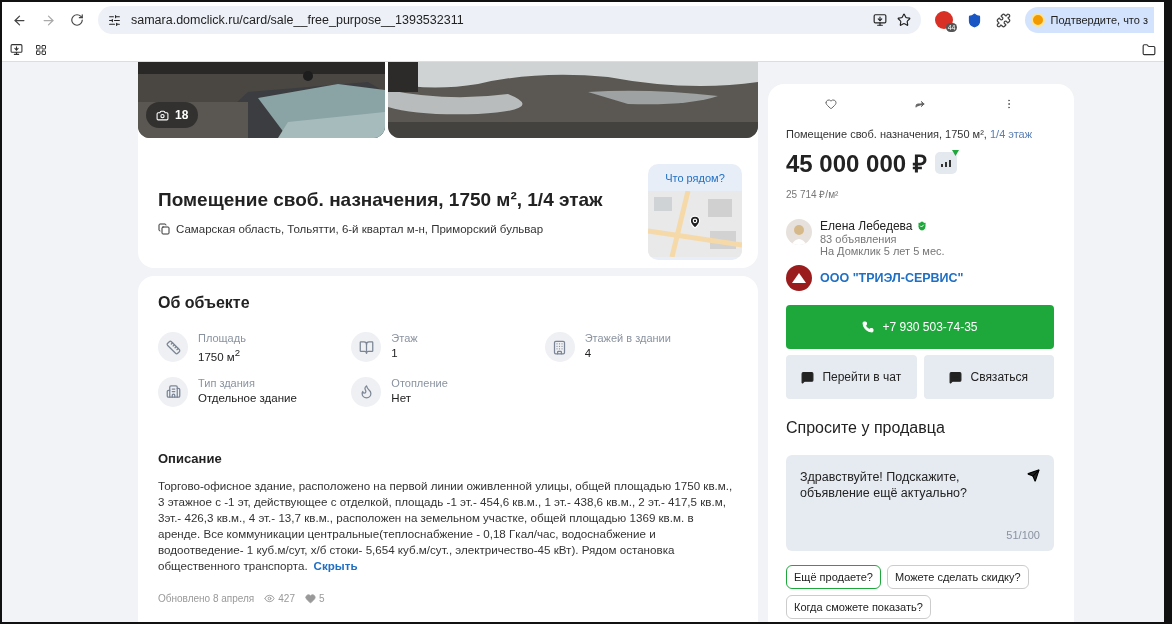 The width and height of the screenshot is (1172, 624). Describe the element at coordinates (114, 20) in the screenshot. I see `site-info-icon` at that location.